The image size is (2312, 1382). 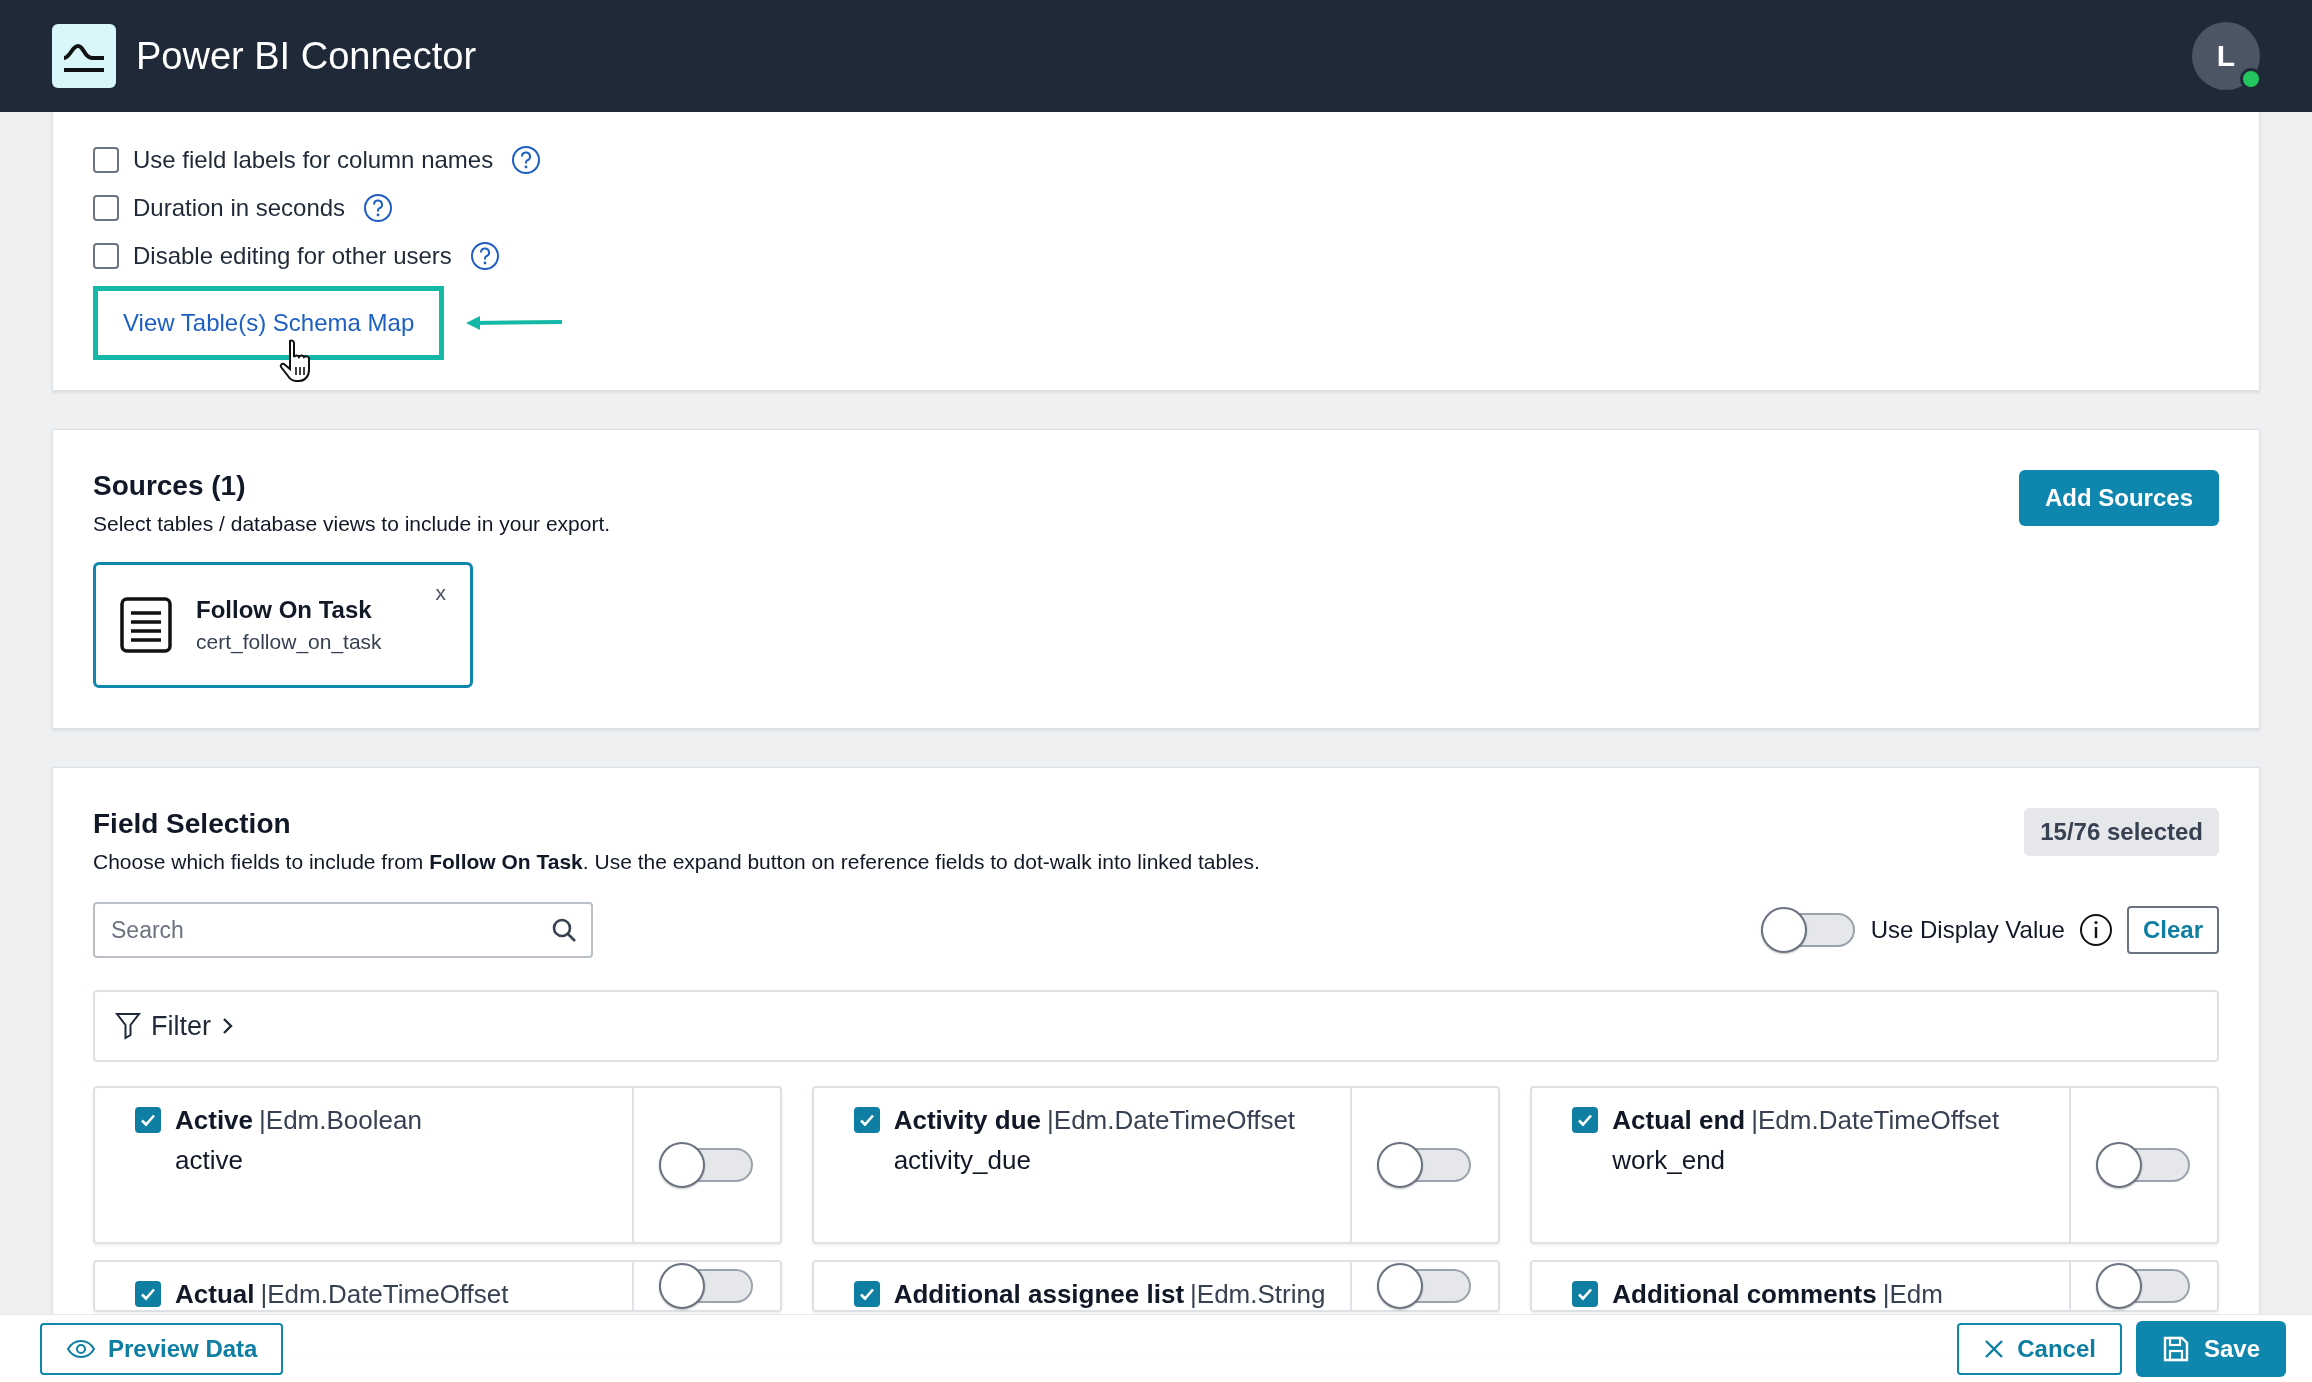 What do you see at coordinates (215, 1294) in the screenshot?
I see `field-label: Actual` at bounding box center [215, 1294].